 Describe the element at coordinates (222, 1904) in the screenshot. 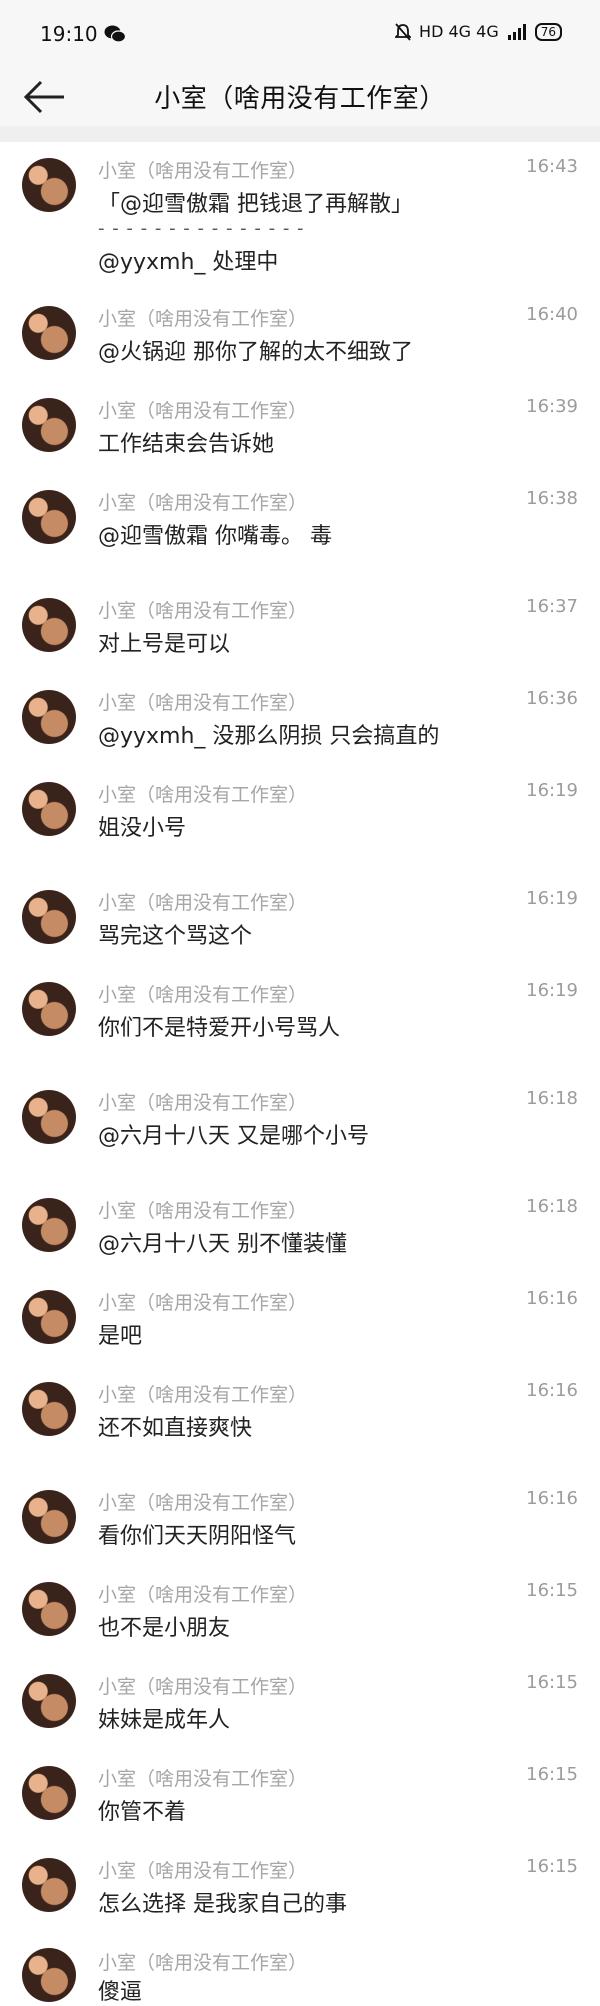

I see `message-text: 怎么选择 是我家自己的事` at that location.